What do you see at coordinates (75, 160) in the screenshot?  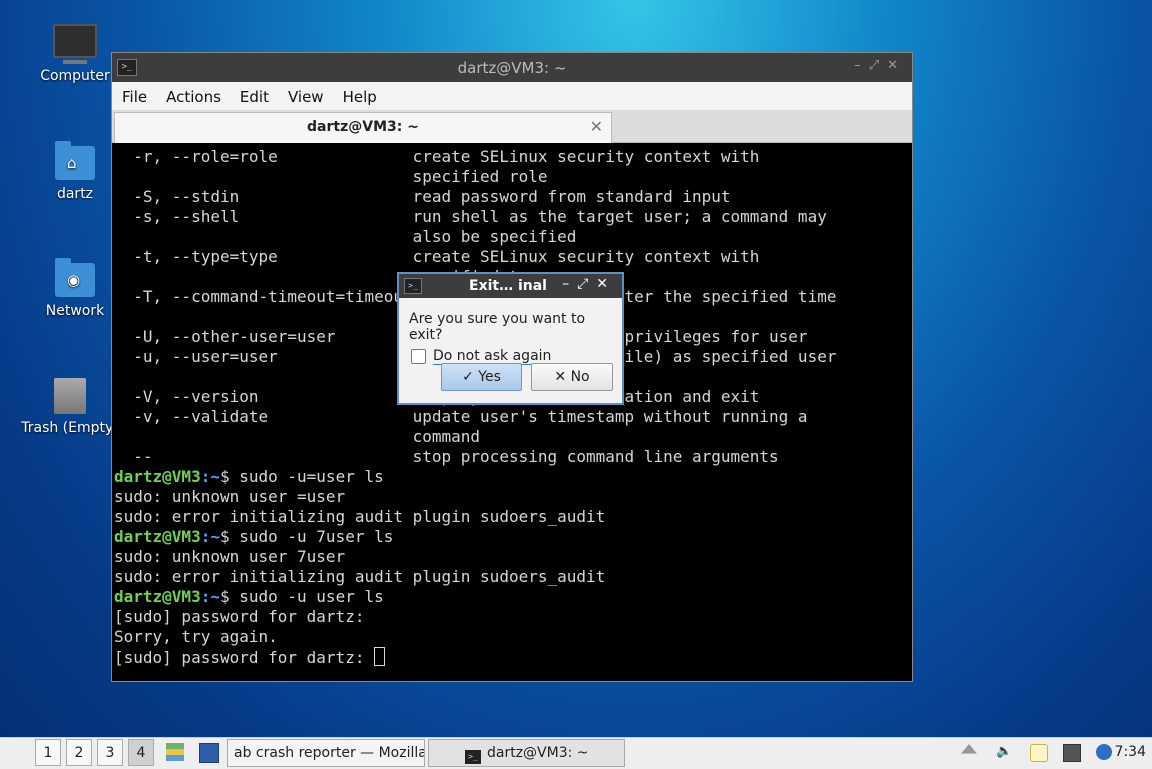 I see `home-folder-icon: ⌂` at bounding box center [75, 160].